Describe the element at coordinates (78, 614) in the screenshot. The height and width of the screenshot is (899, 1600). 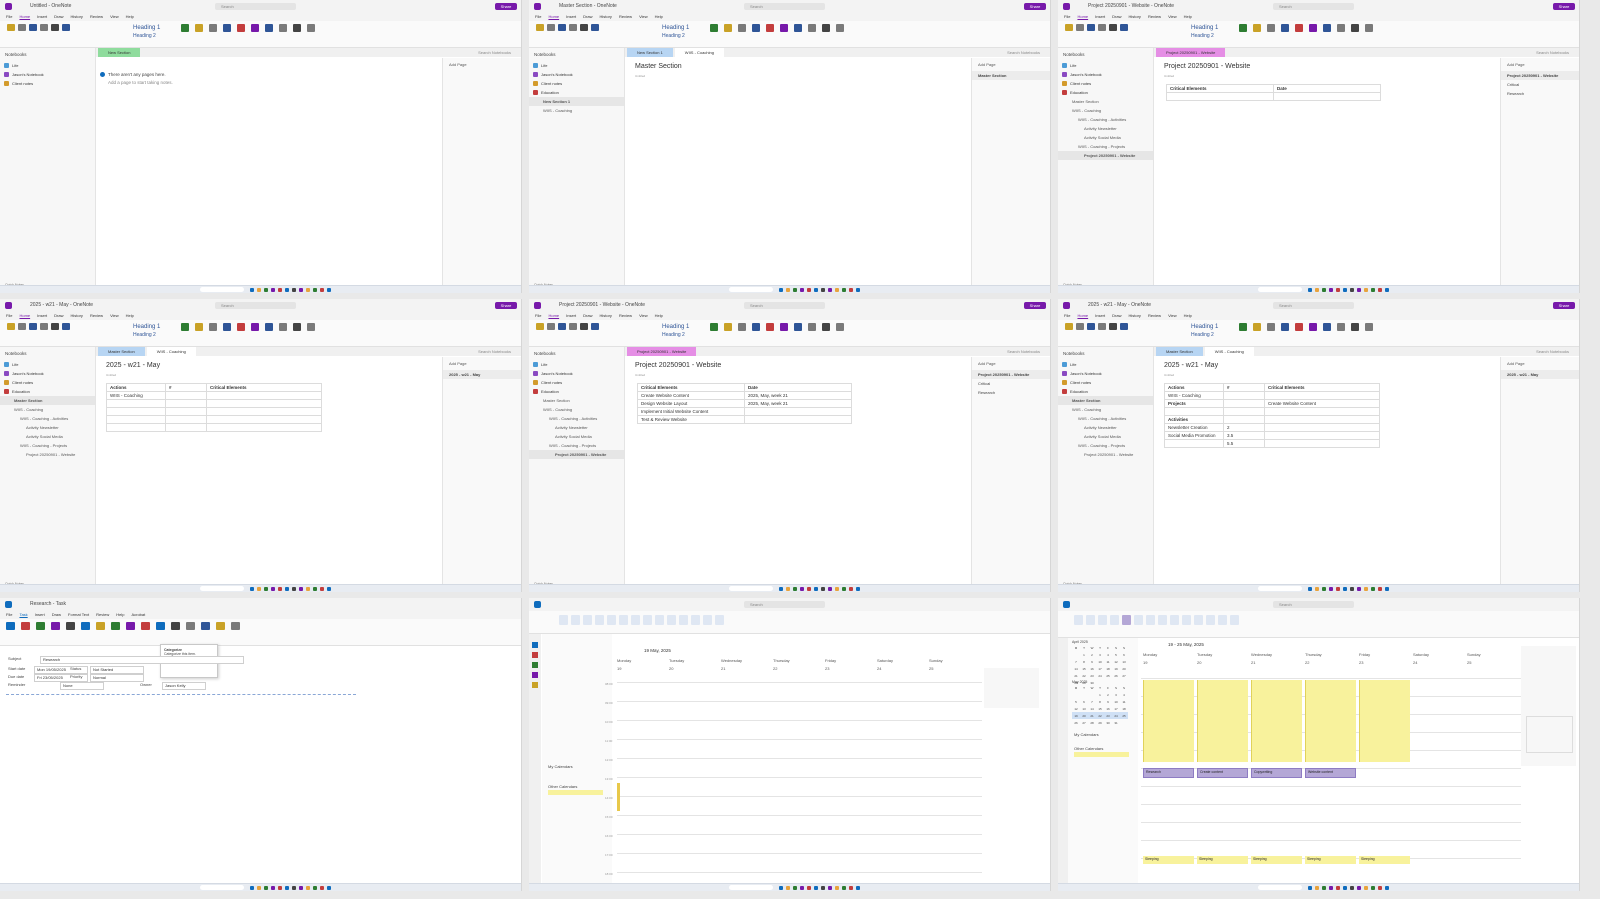
I see `ribbon-tab-format-text: Format Text` at that location.